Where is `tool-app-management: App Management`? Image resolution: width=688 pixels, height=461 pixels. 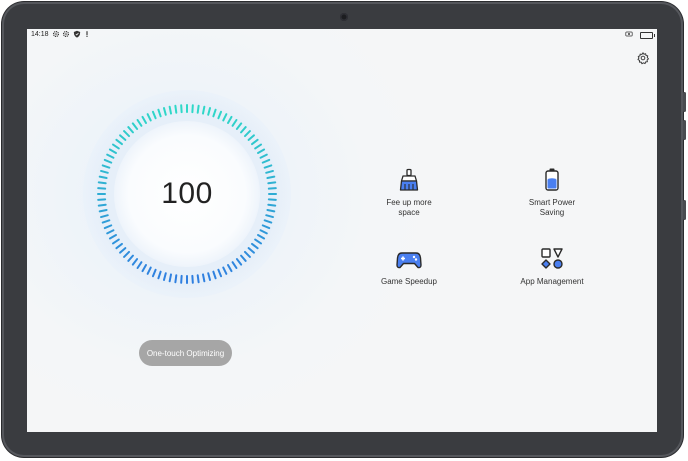
tool-app-management: App Management is located at coordinates (552, 266).